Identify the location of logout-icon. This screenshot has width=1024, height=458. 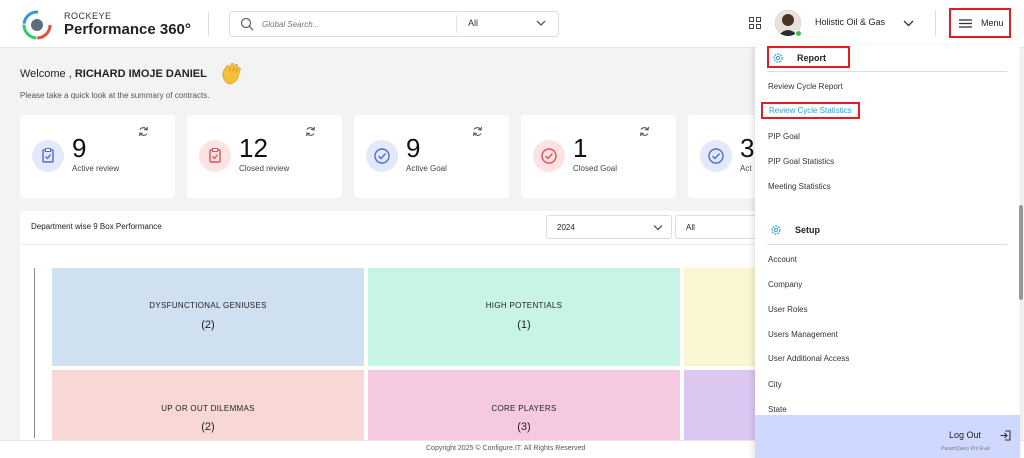
(1005, 435).